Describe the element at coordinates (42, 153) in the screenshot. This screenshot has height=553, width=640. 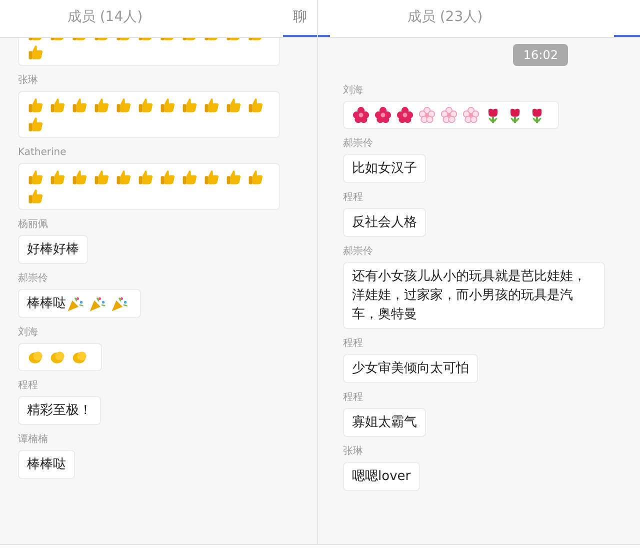
I see `sender-name: Katherine` at that location.